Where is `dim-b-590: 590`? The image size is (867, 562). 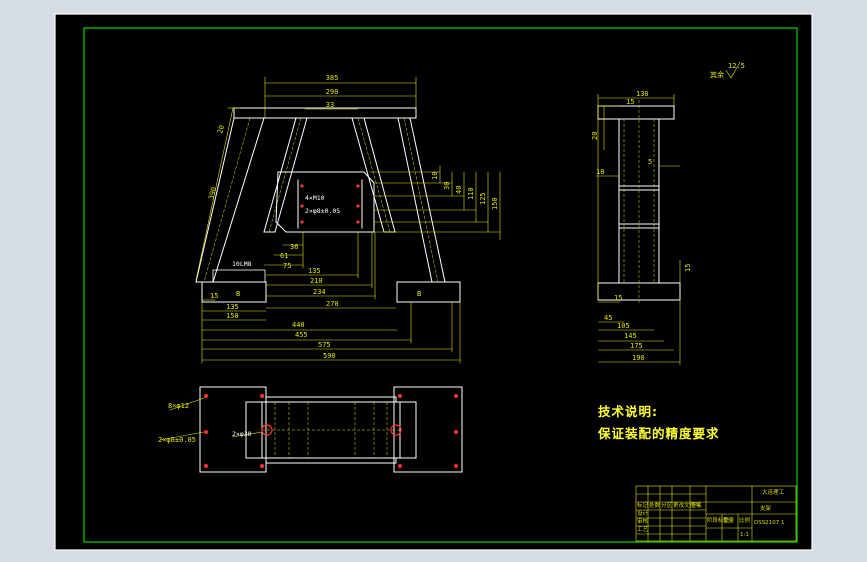
dim-b-590: 590 is located at coordinates (329, 356).